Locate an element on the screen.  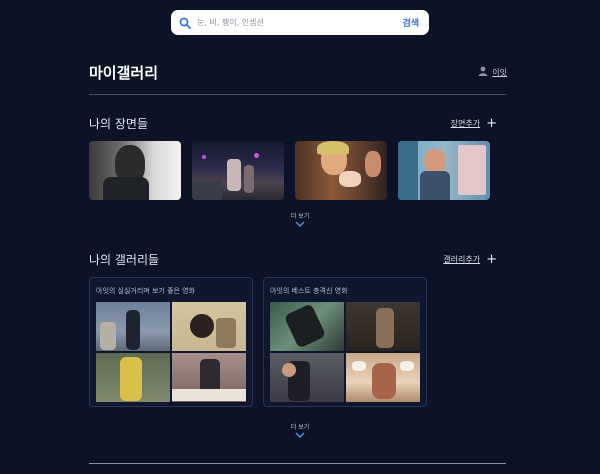
add-gallery-label: 갤러리추가 is located at coordinates (461, 259).